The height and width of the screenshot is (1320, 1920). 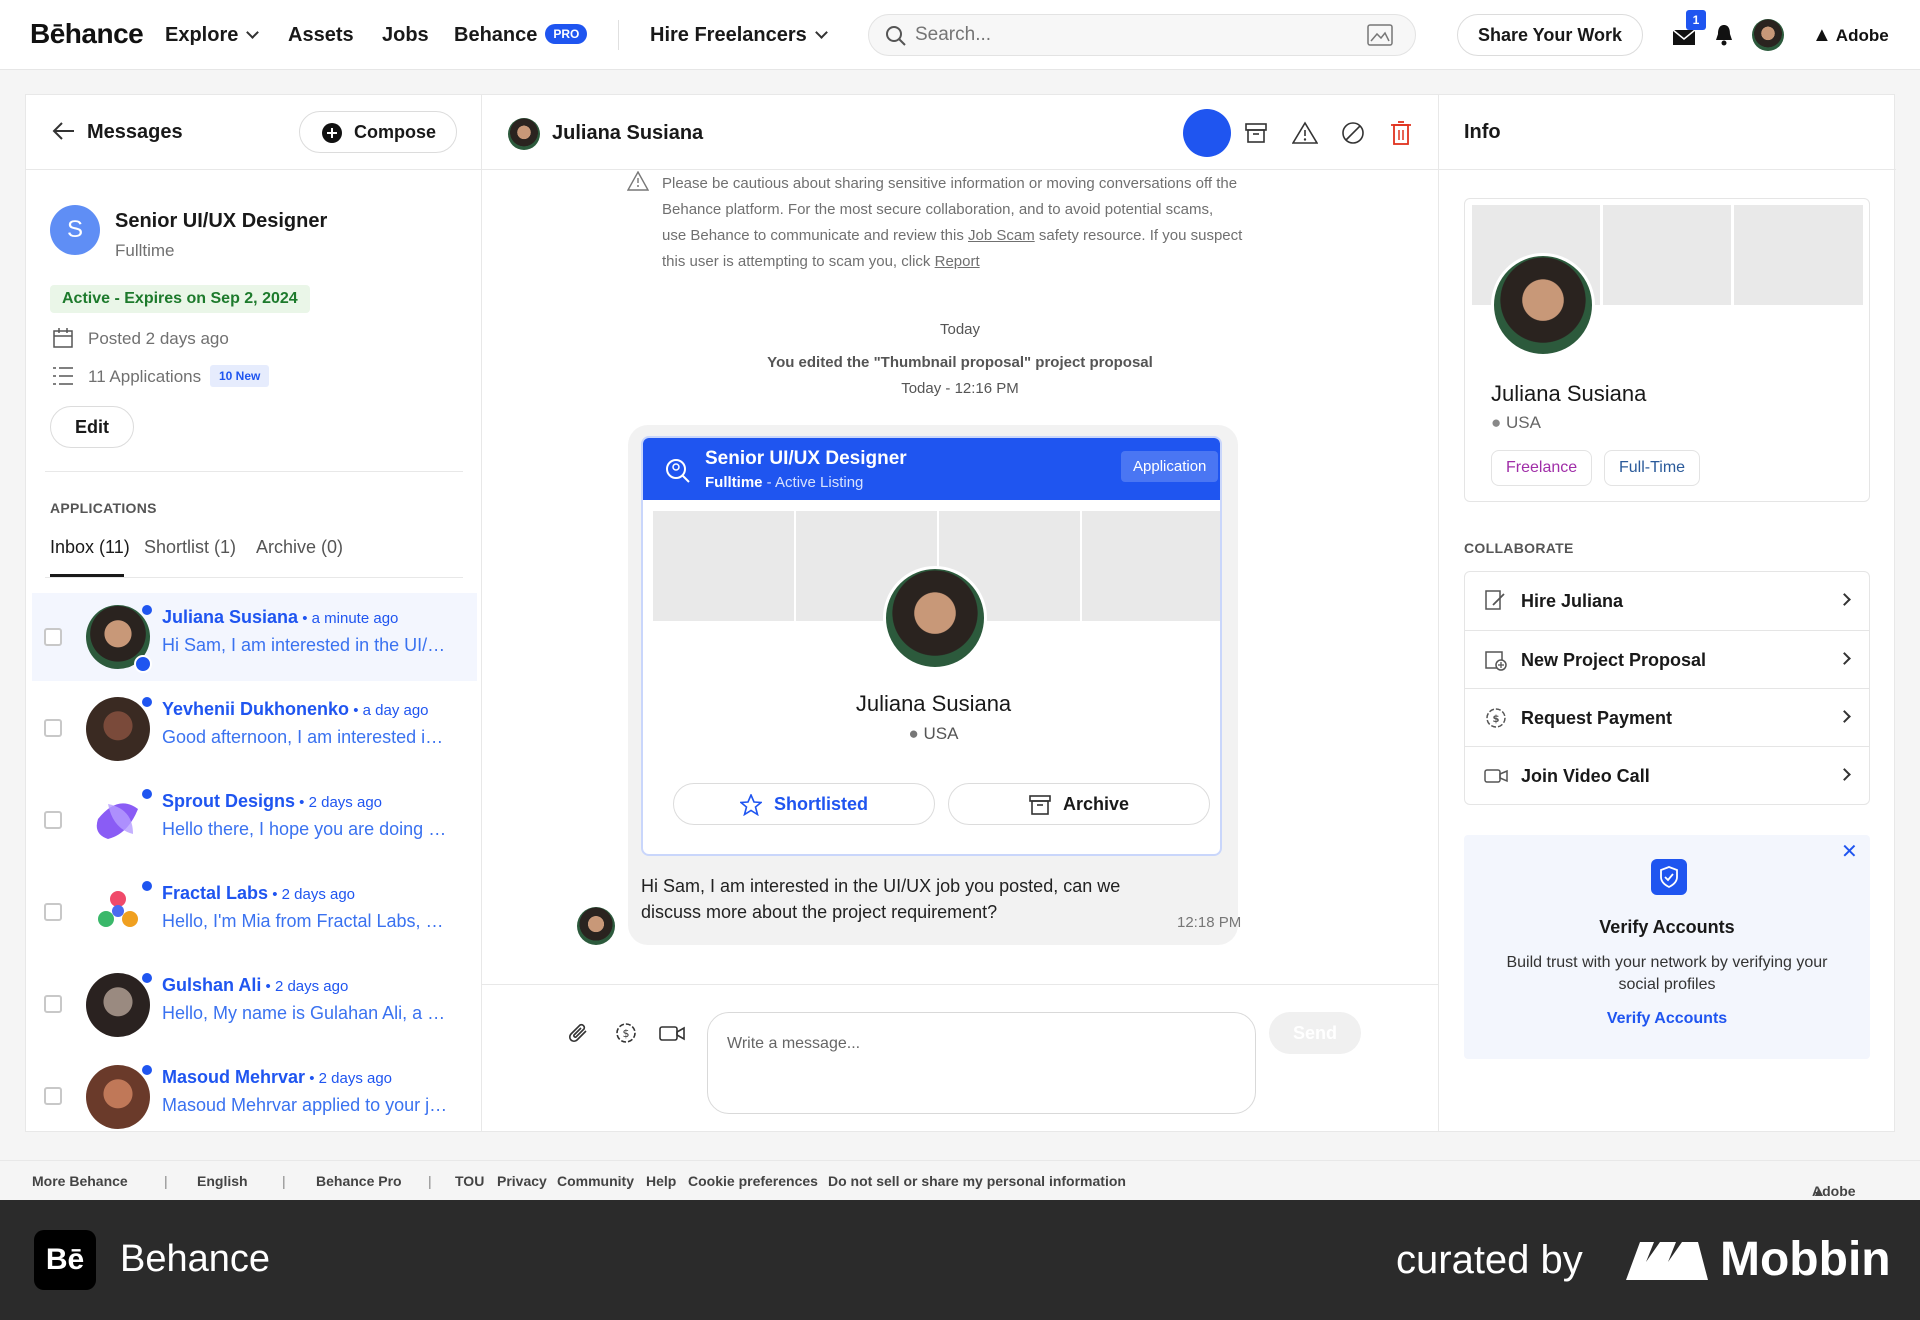 What do you see at coordinates (180, 299) in the screenshot?
I see `job-status-badge: Active - Expires on Sep 2, 2024` at bounding box center [180, 299].